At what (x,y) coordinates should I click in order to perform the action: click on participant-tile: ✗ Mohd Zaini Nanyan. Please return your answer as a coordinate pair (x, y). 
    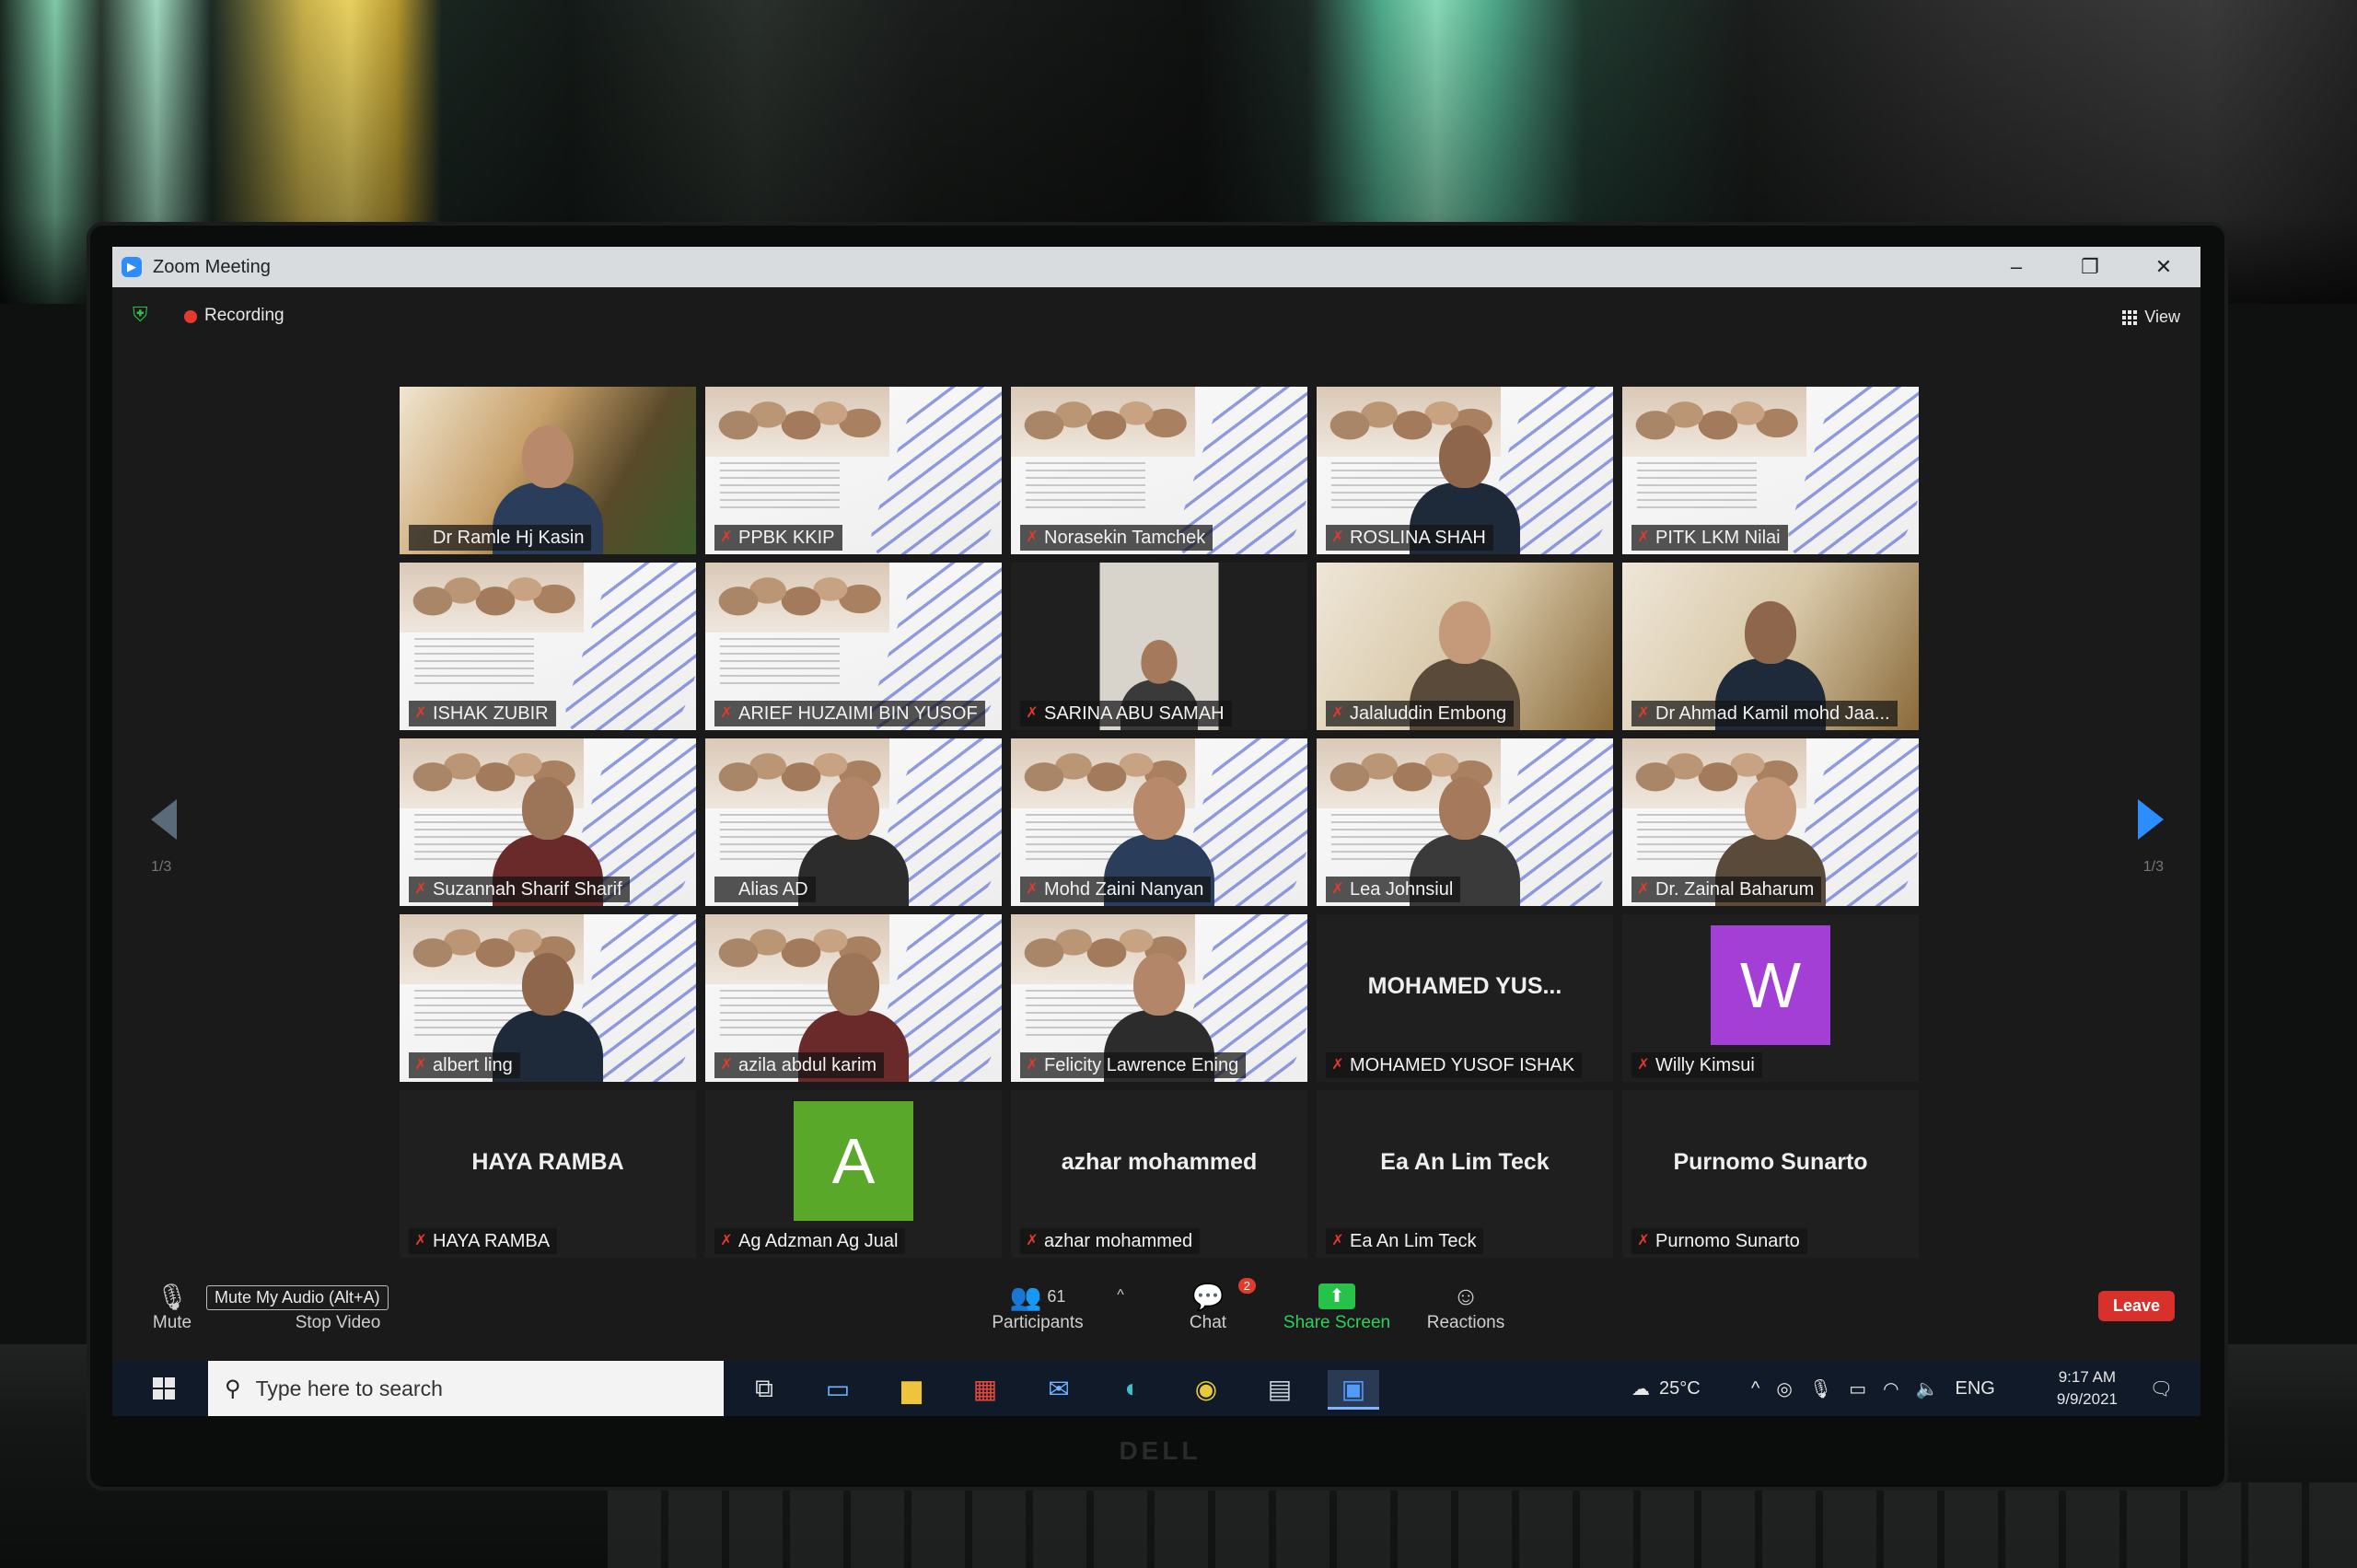
    Looking at the image, I should click on (1159, 822).